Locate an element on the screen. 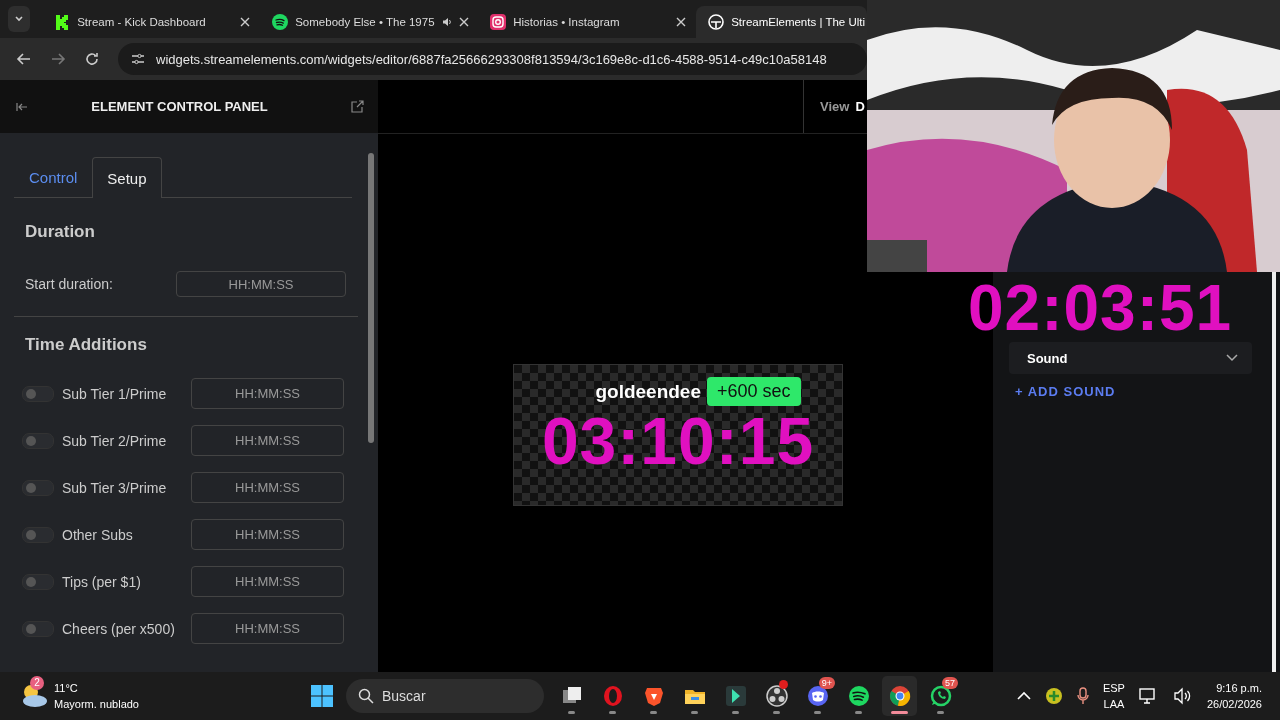  forward-icon is located at coordinates (58, 59).